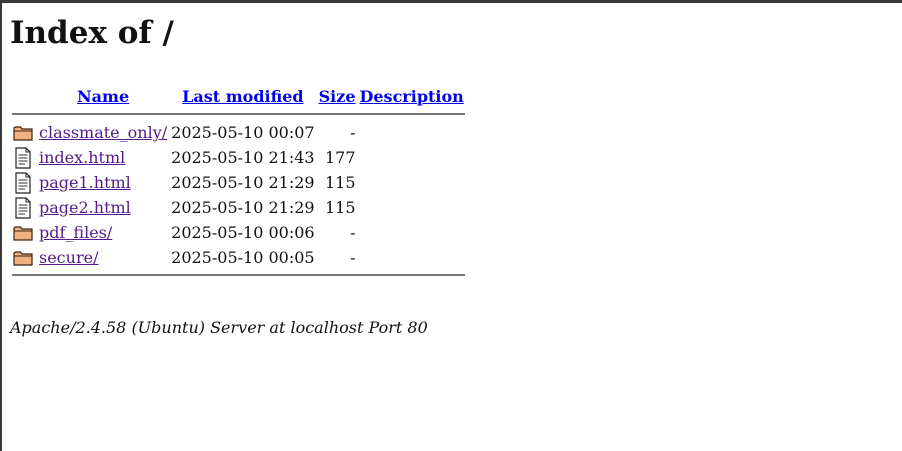 The image size is (902, 451). I want to click on entry-link: classmate_only/, so click(103, 132).